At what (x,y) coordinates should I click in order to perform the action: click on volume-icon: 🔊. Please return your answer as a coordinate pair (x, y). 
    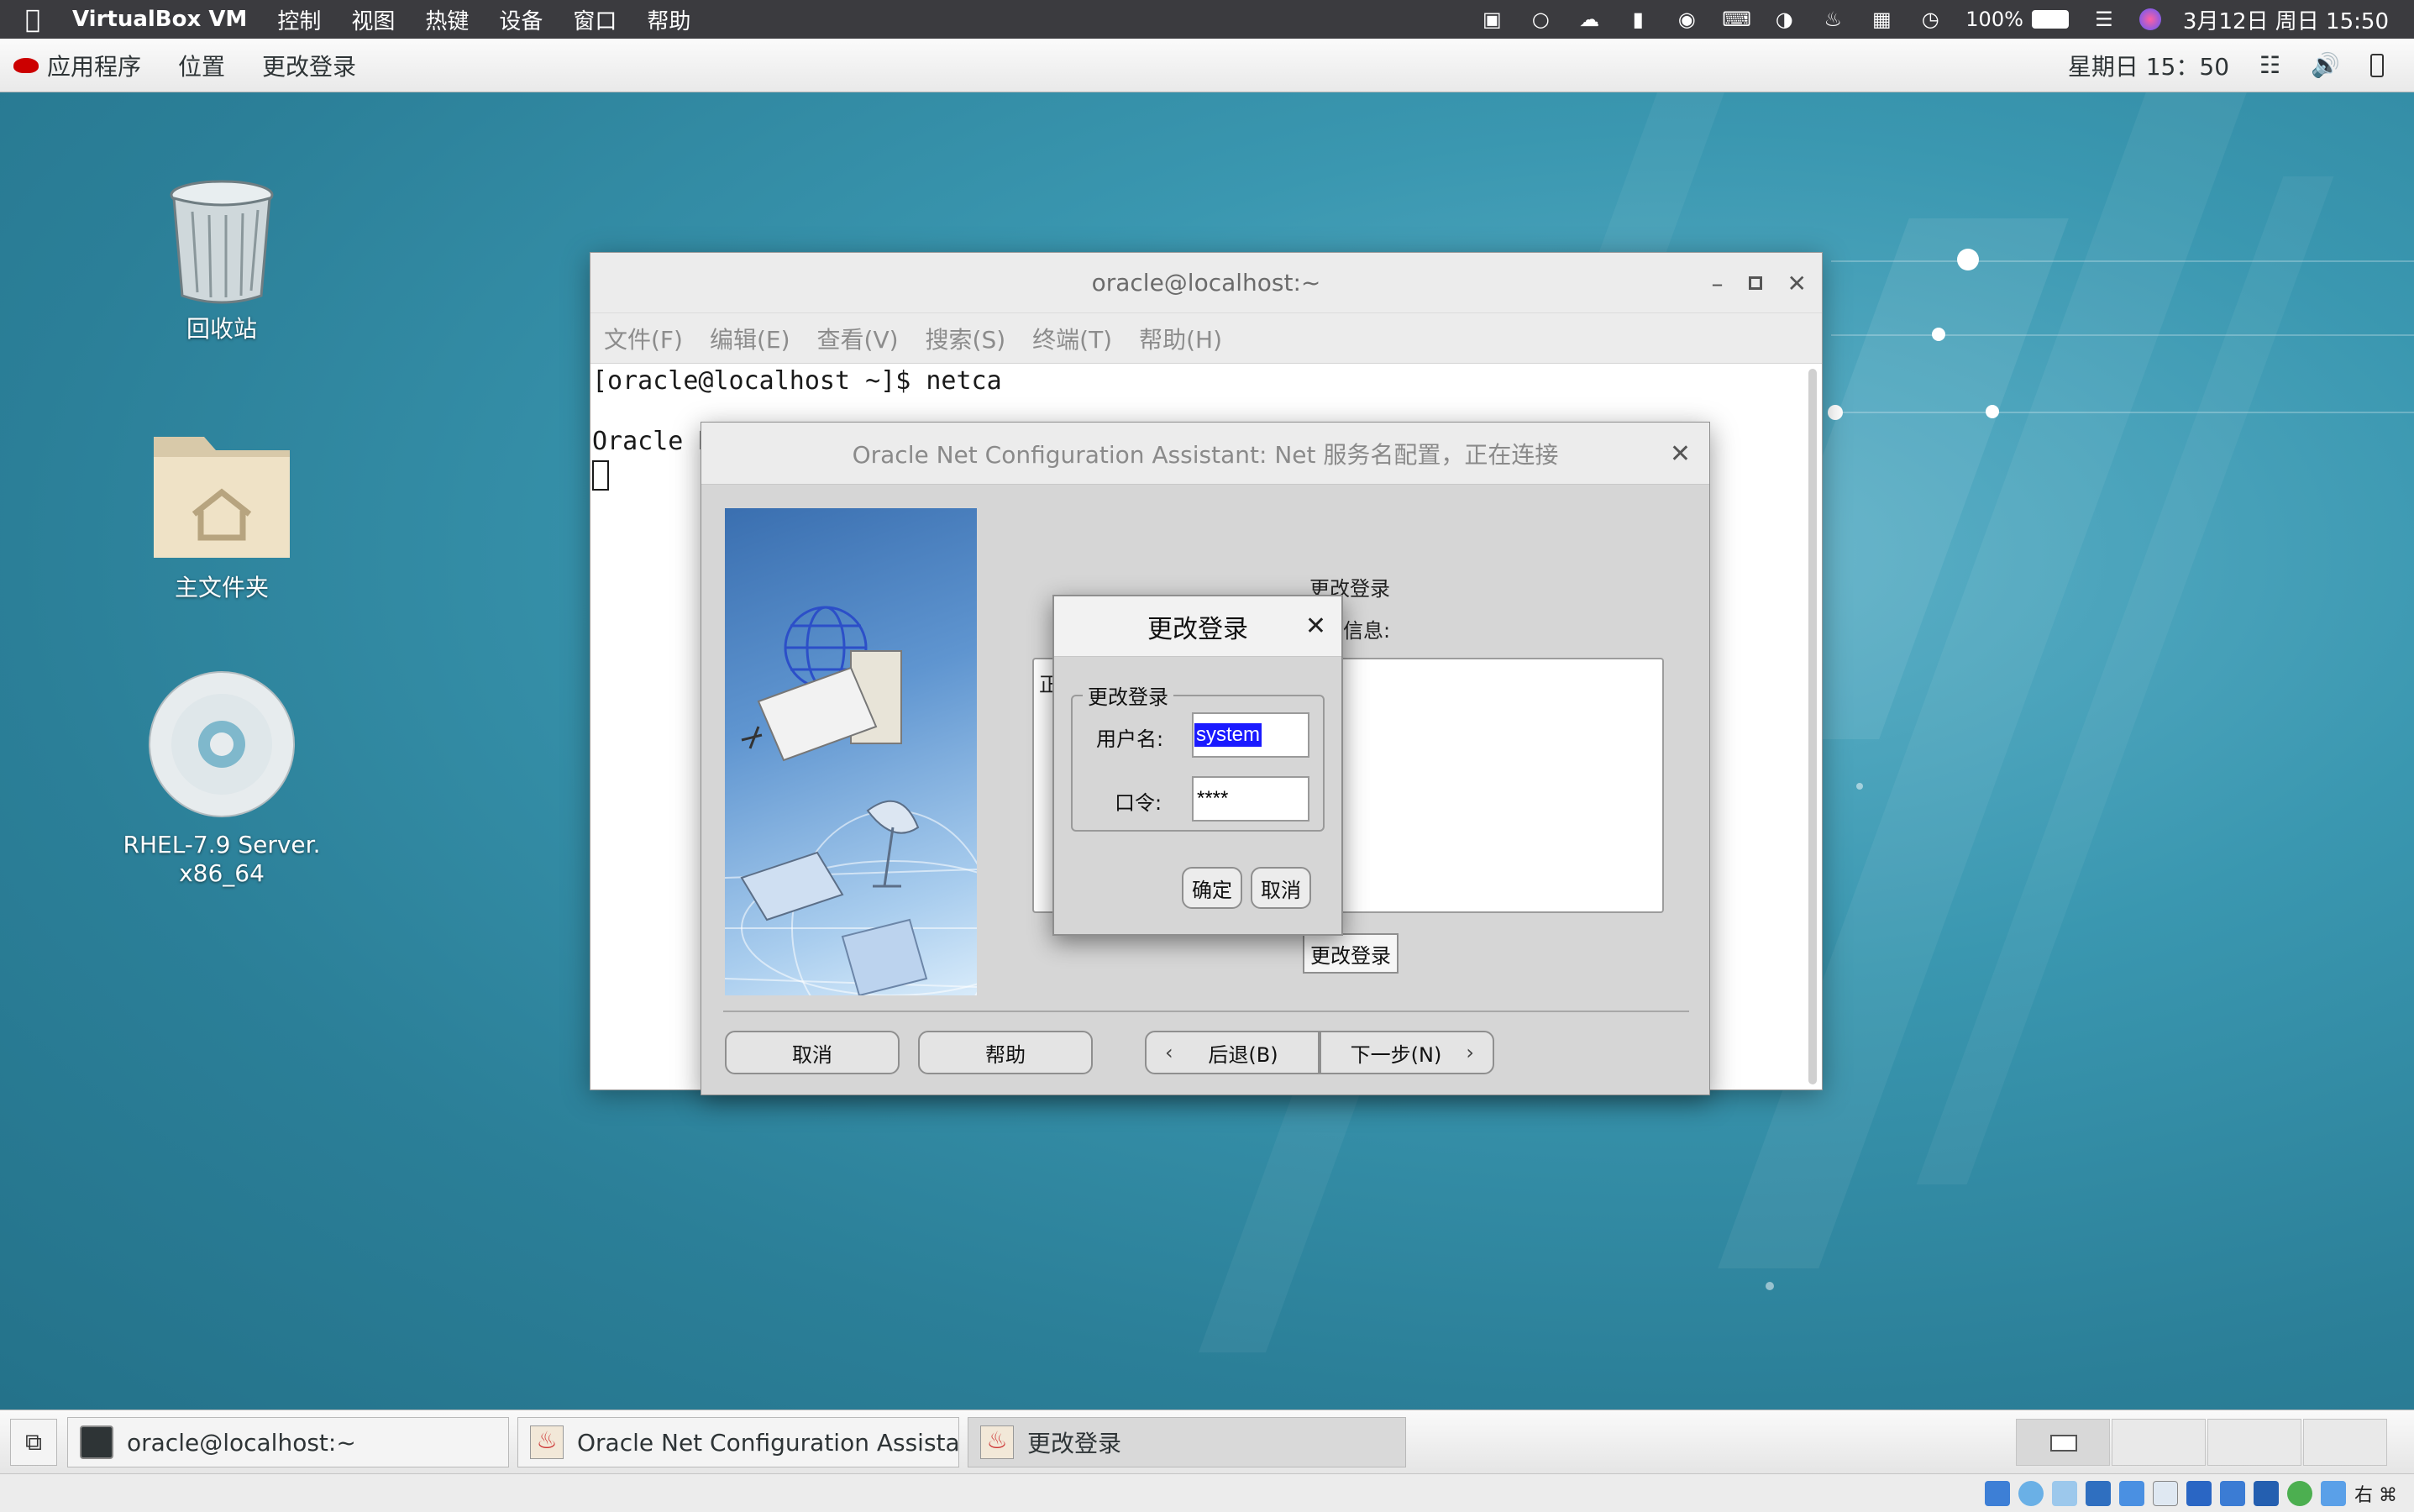
    Looking at the image, I should click on (2325, 65).